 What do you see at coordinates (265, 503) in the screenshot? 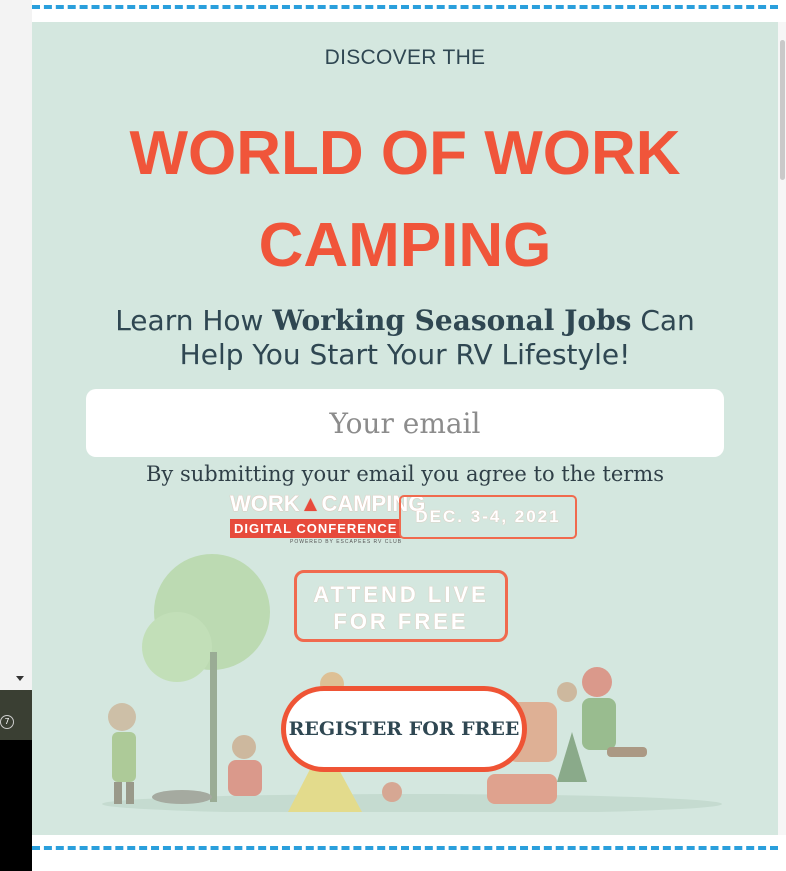
I see `logo-word-left: WORK` at bounding box center [265, 503].